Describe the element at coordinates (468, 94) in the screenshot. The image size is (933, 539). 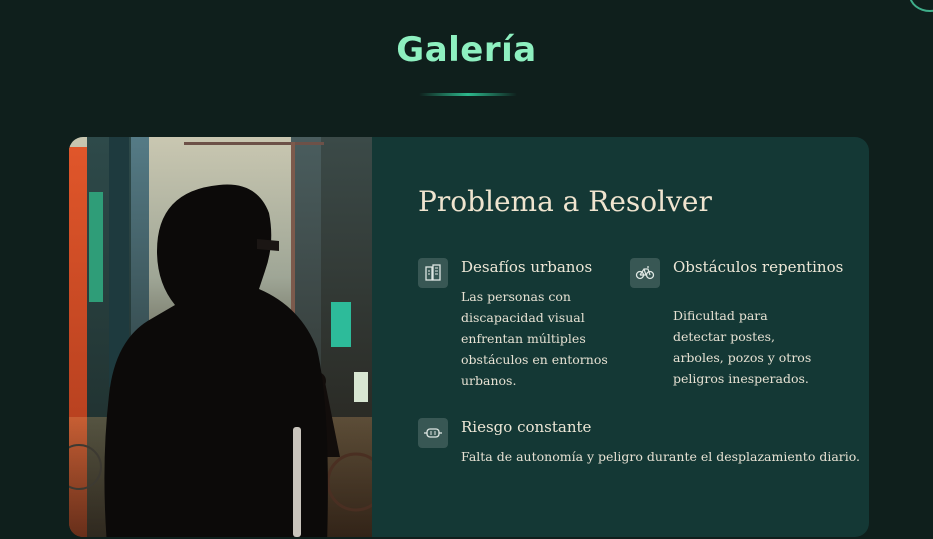
I see `title-underline` at that location.